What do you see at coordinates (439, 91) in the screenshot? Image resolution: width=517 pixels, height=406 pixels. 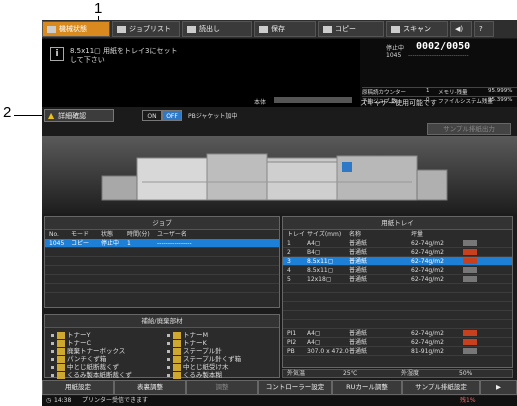 I see `status-row: 原稿読カウンター 1 メモリ-残量 95.999%` at bounding box center [439, 91].